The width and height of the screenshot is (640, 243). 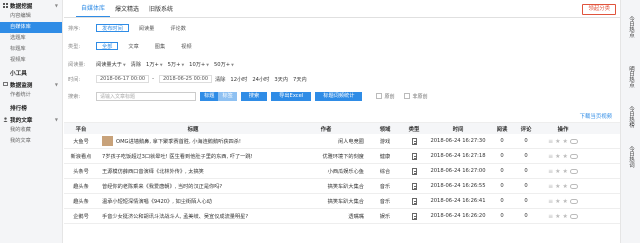 What do you see at coordinates (630, 27) in the screenshot?
I see `right-tab-today-hot: 今日热点` at bounding box center [630, 27].